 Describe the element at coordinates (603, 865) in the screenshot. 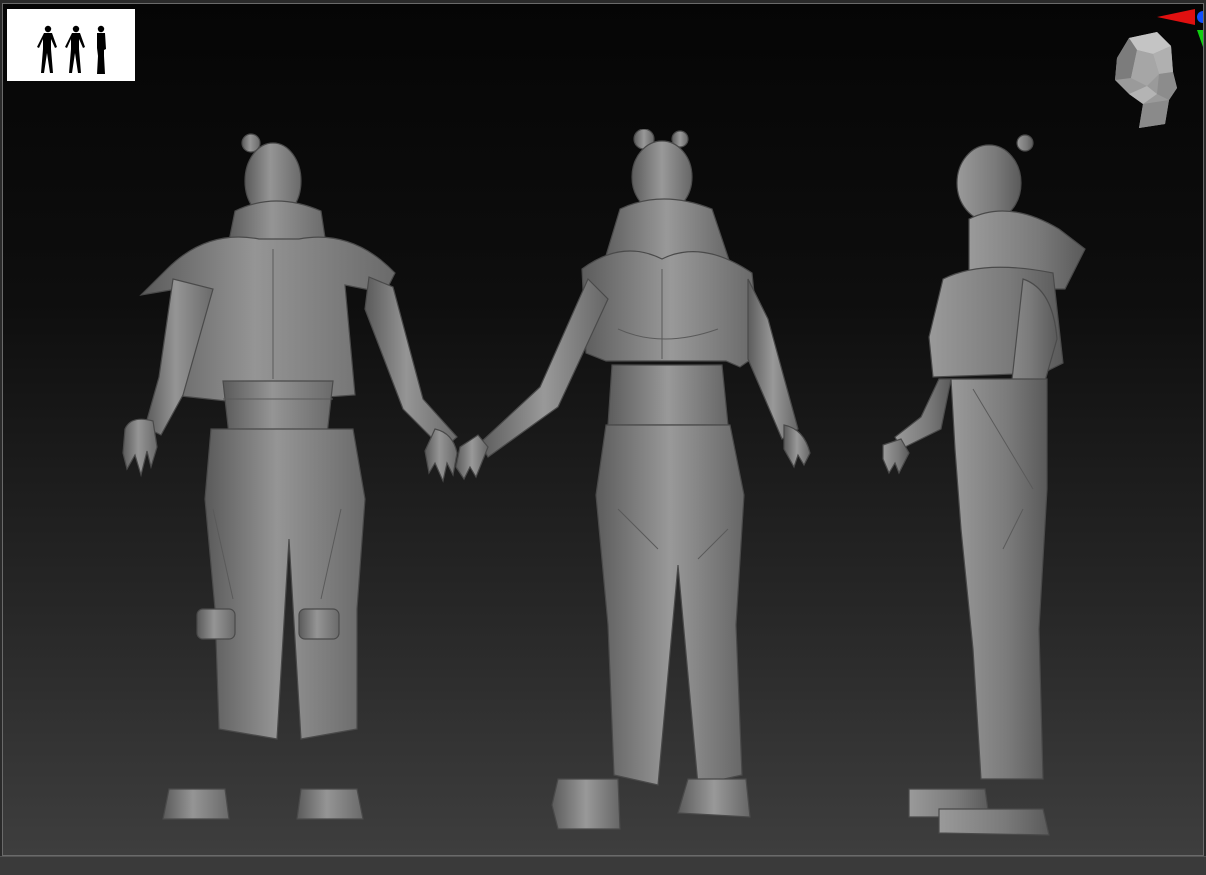

I see `bottom-status-bar` at that location.